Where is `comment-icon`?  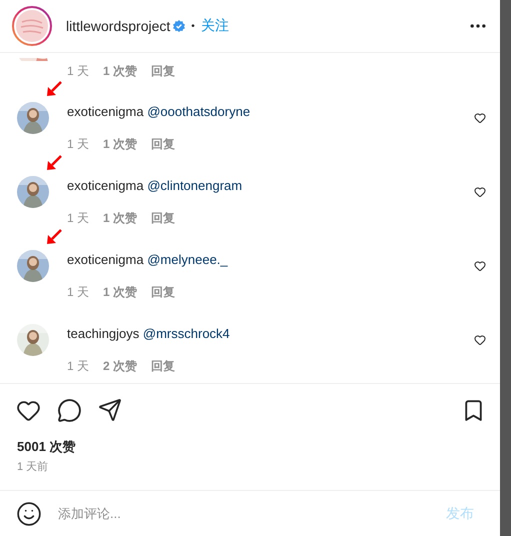 comment-icon is located at coordinates (69, 410).